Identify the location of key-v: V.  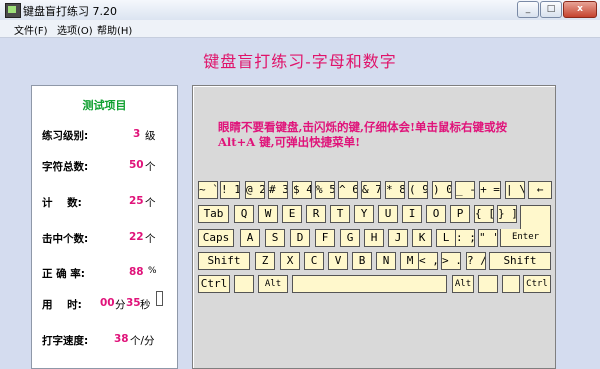
(338, 261).